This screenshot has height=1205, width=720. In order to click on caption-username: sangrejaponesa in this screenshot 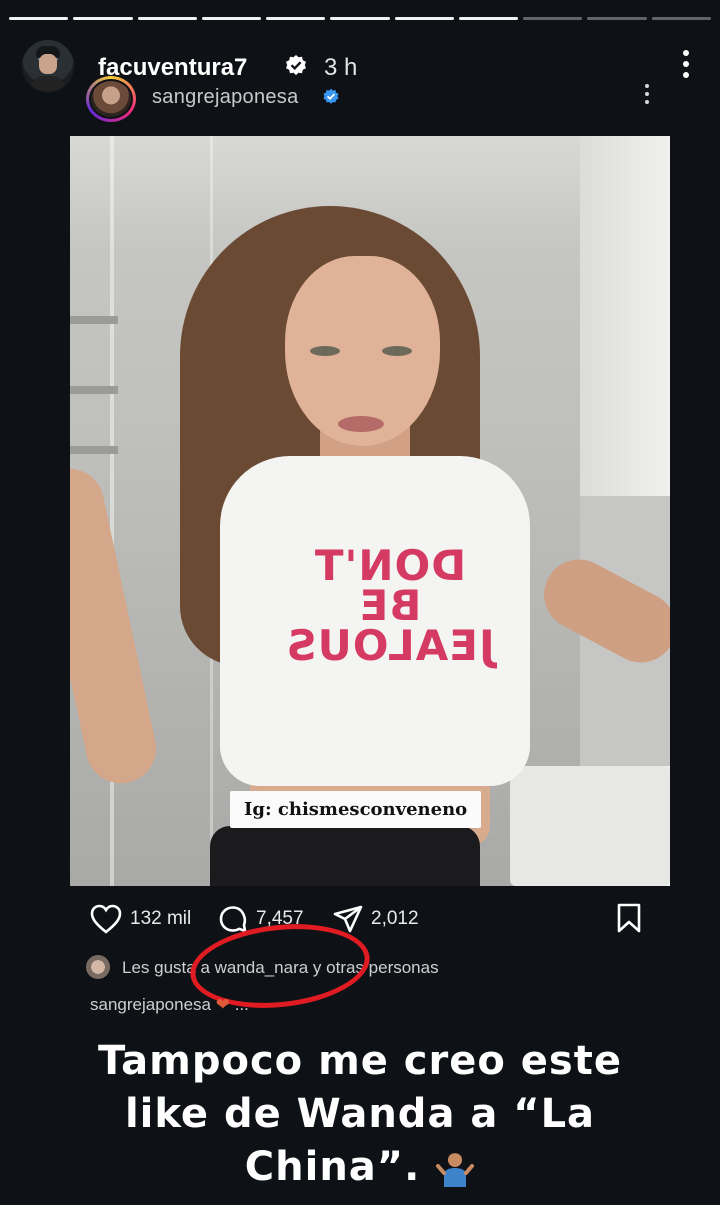, I will do `click(150, 1004)`.